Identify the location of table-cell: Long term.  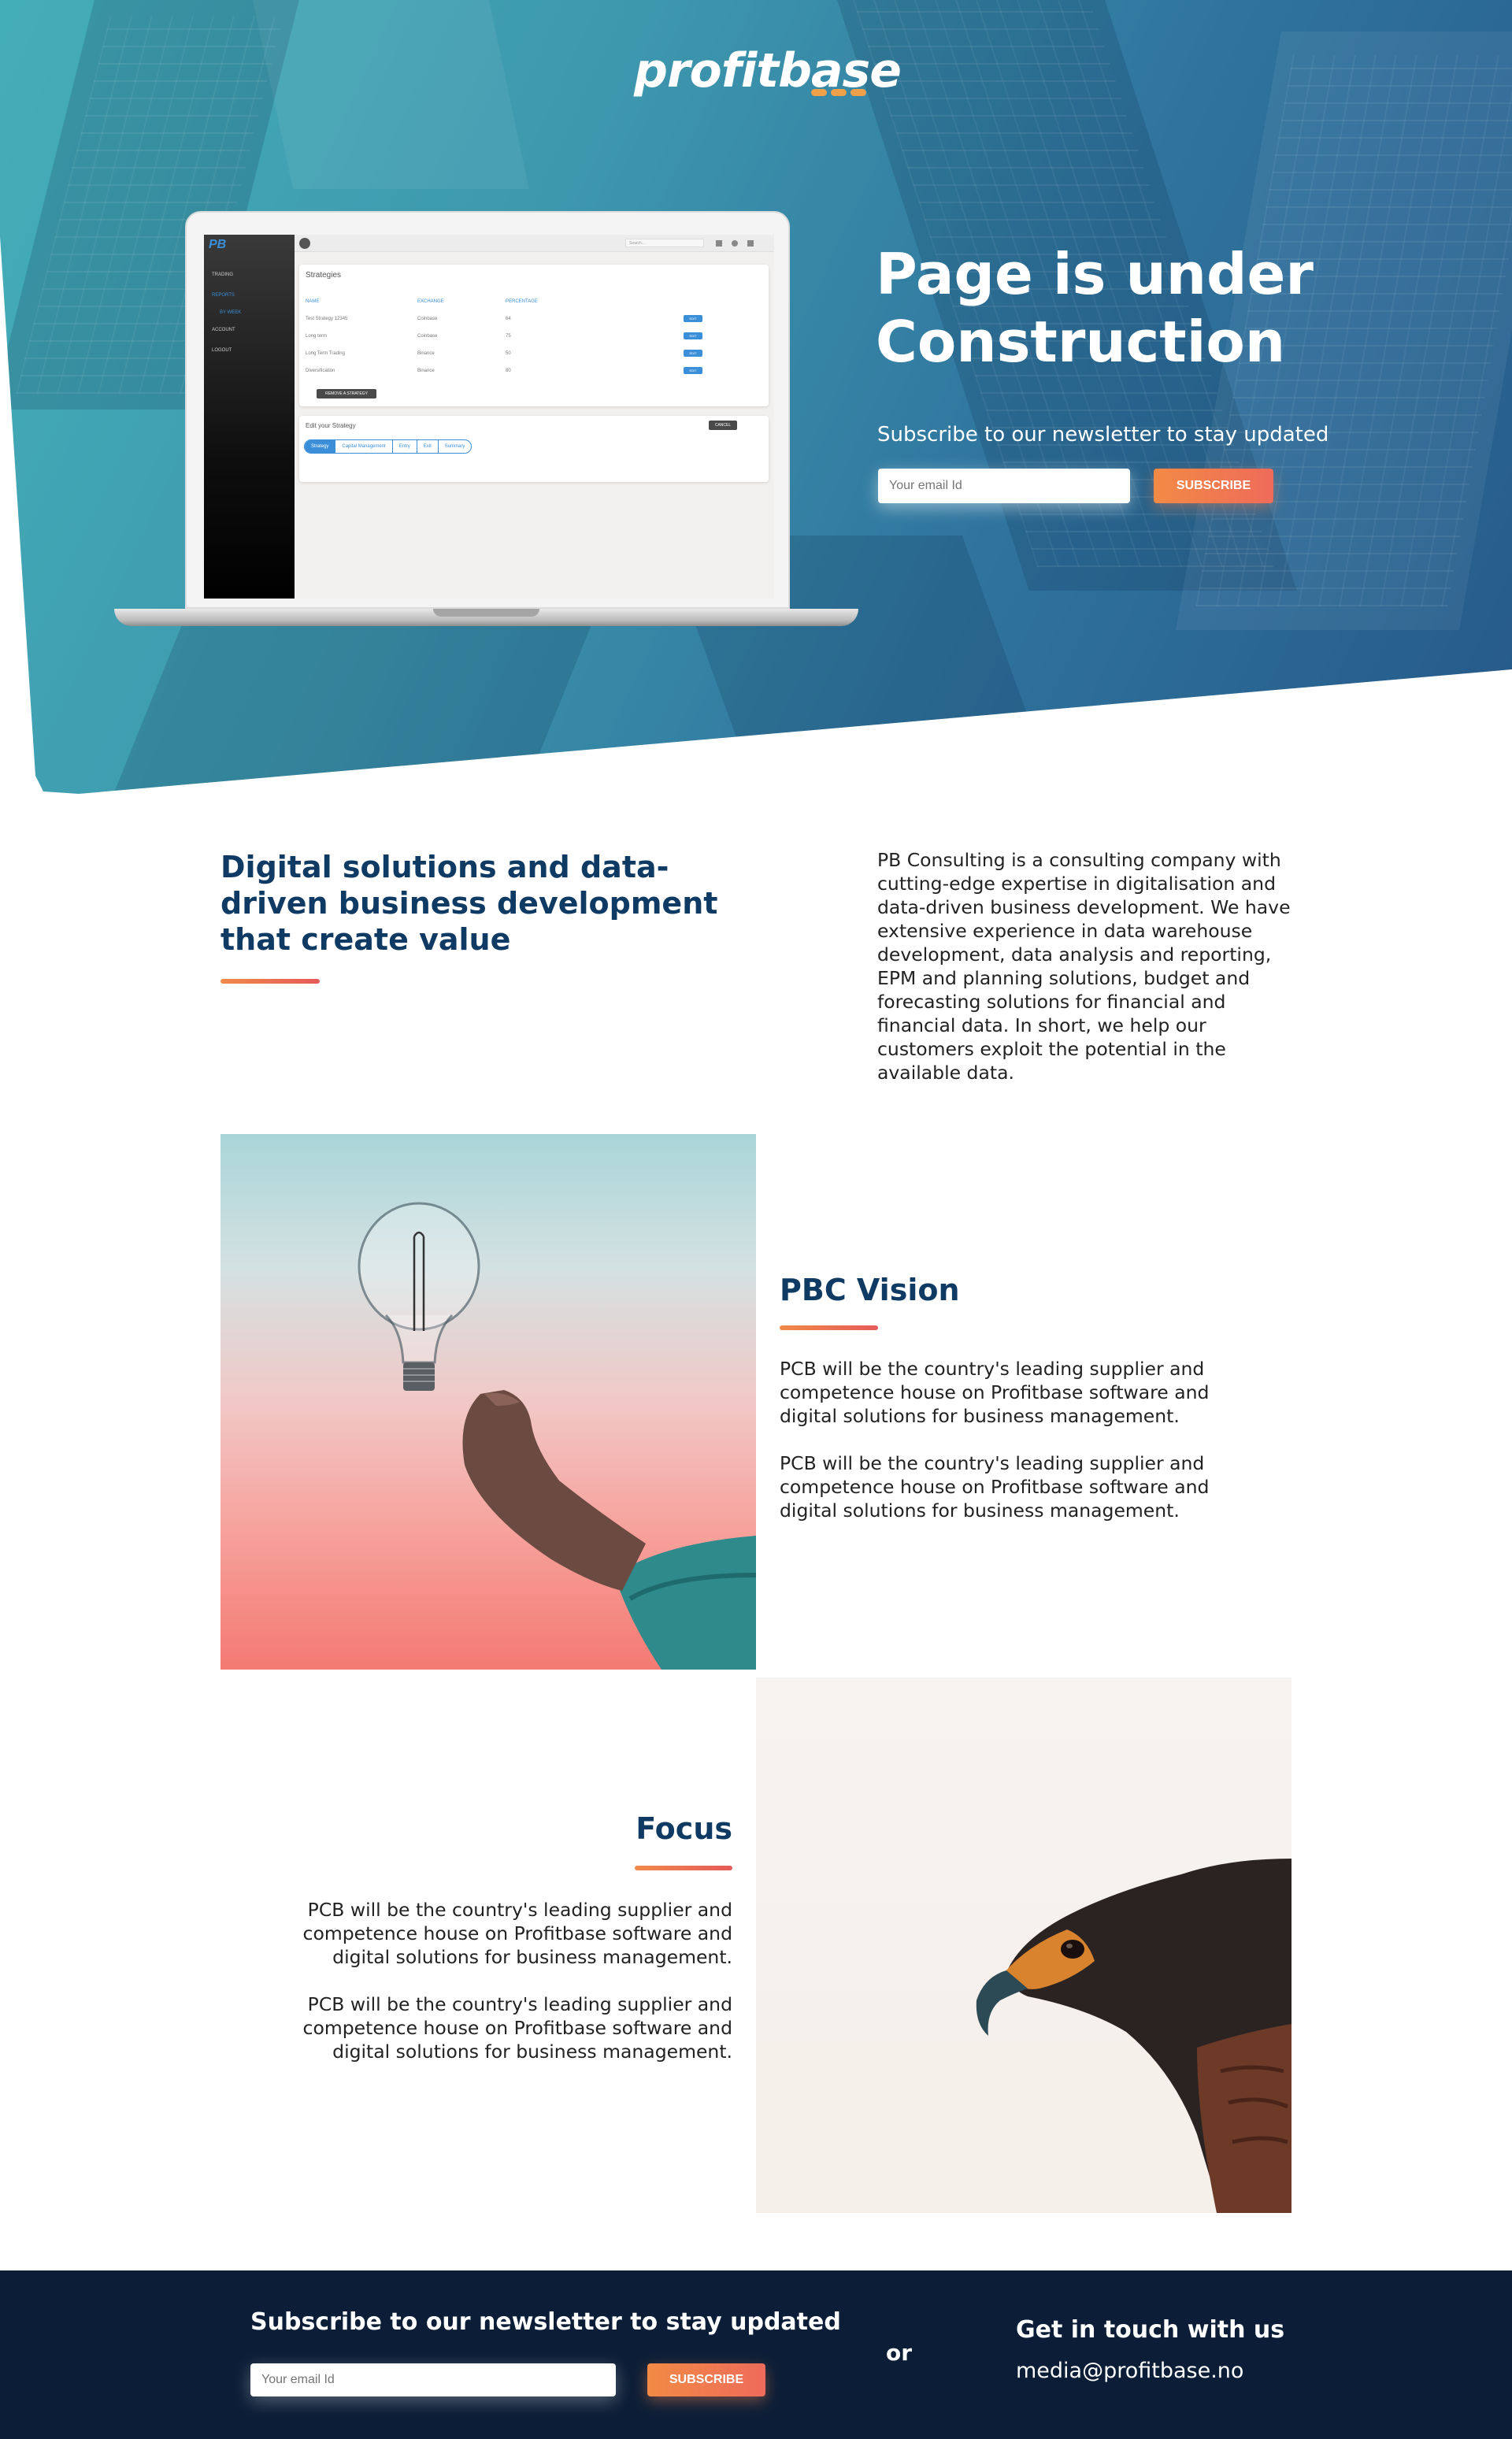
(317, 336).